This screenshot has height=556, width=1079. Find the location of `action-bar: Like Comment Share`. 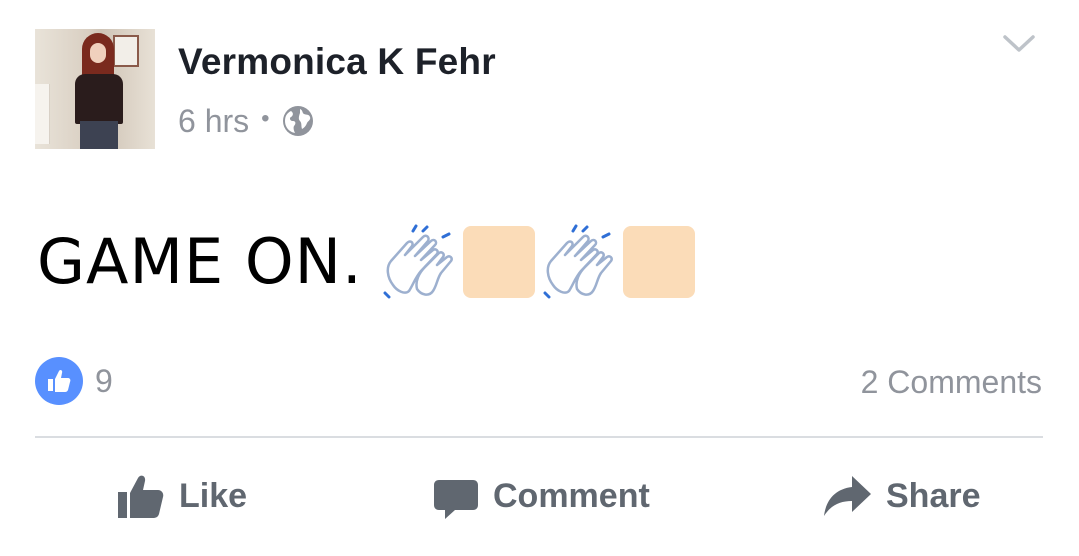

action-bar: Like Comment Share is located at coordinates (539, 496).